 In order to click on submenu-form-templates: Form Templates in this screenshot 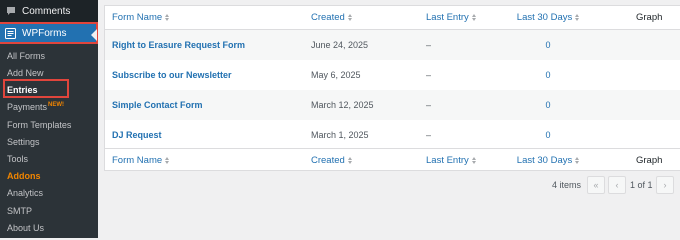, I will do `click(39, 125)`.